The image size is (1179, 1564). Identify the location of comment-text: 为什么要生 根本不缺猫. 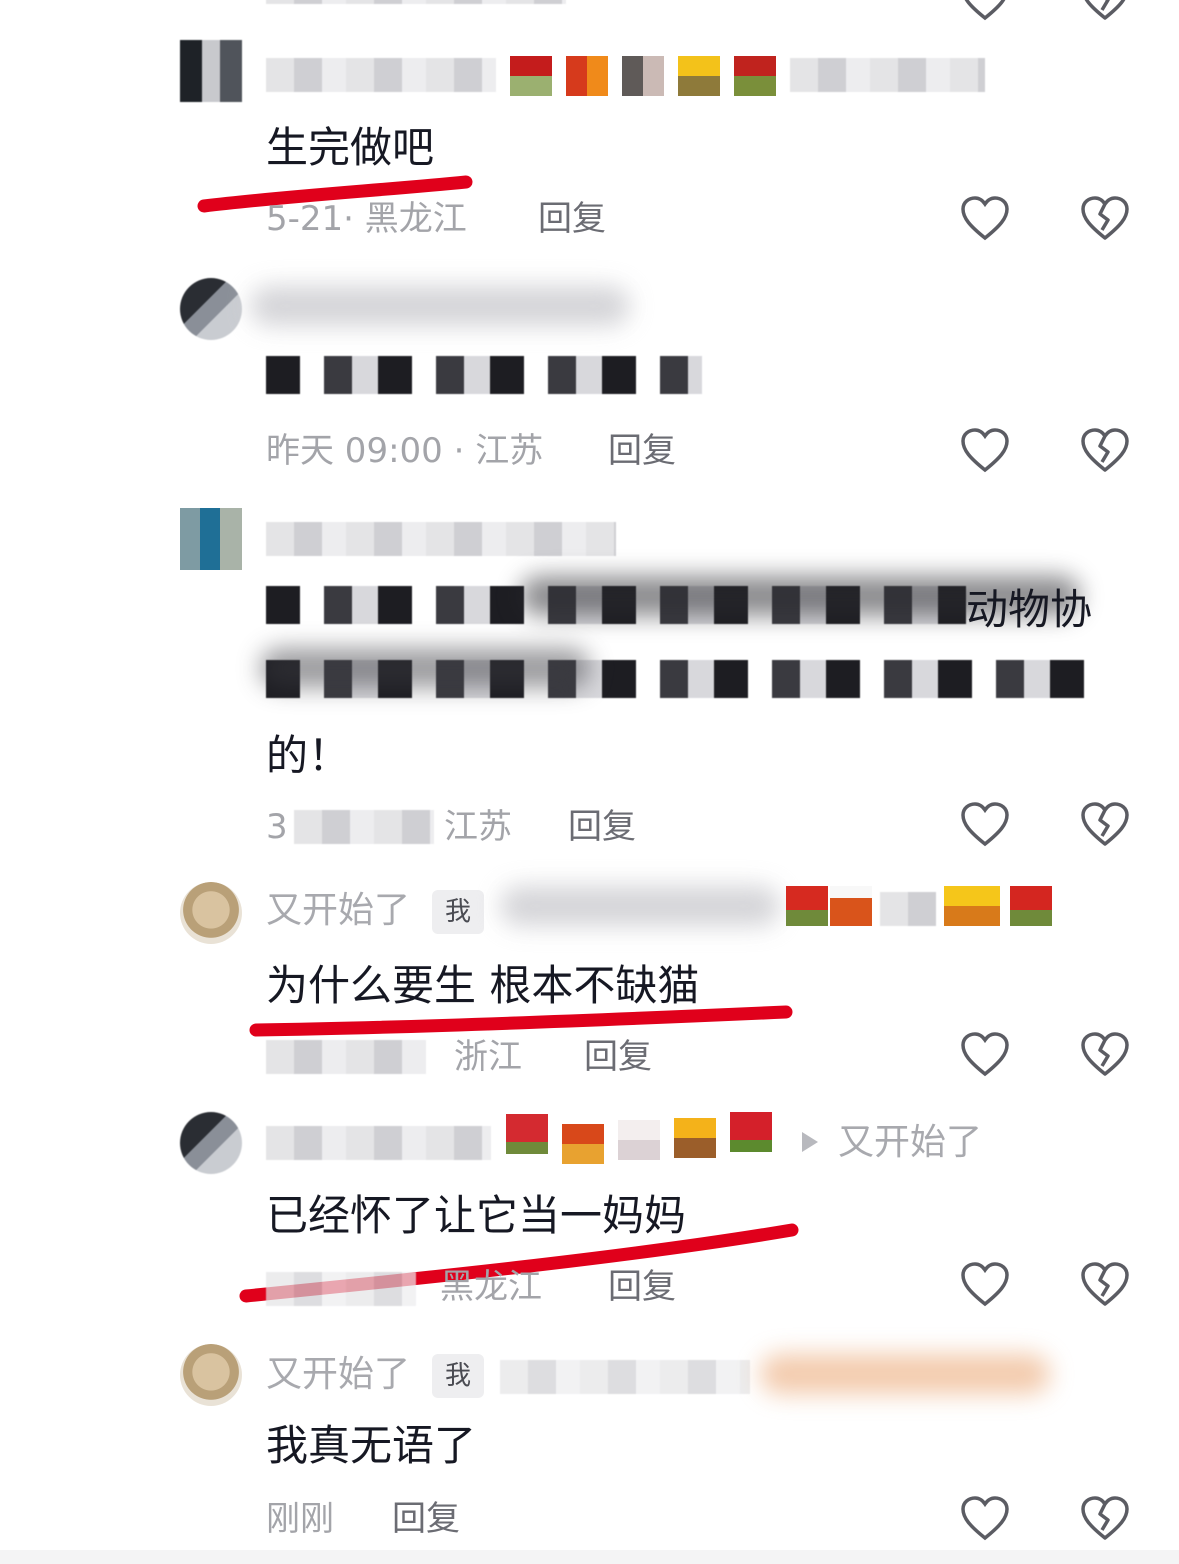
(483, 985).